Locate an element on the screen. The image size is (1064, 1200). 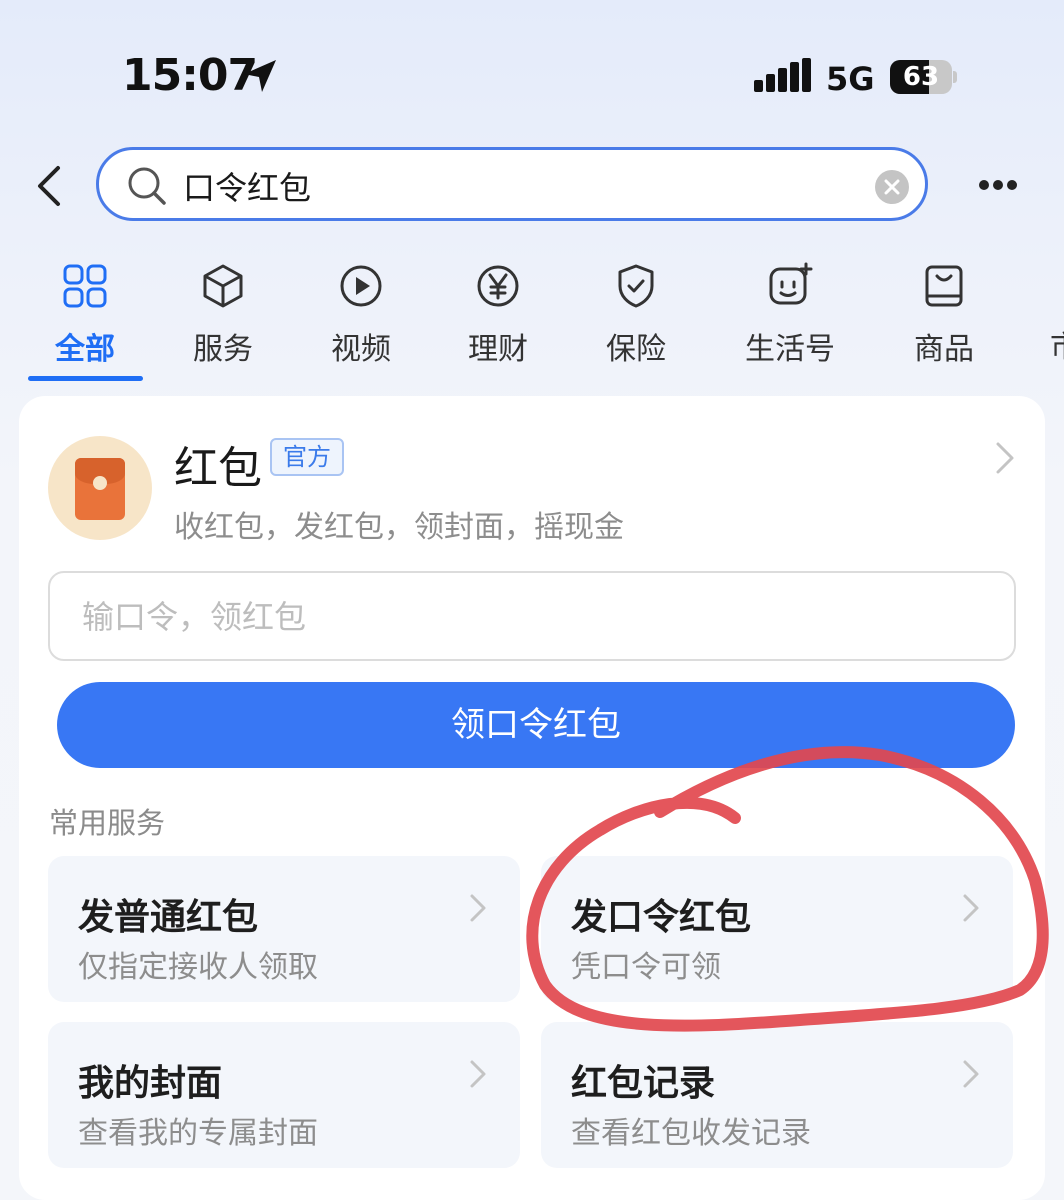
battery-indicator: 63 is located at coordinates (923, 77).